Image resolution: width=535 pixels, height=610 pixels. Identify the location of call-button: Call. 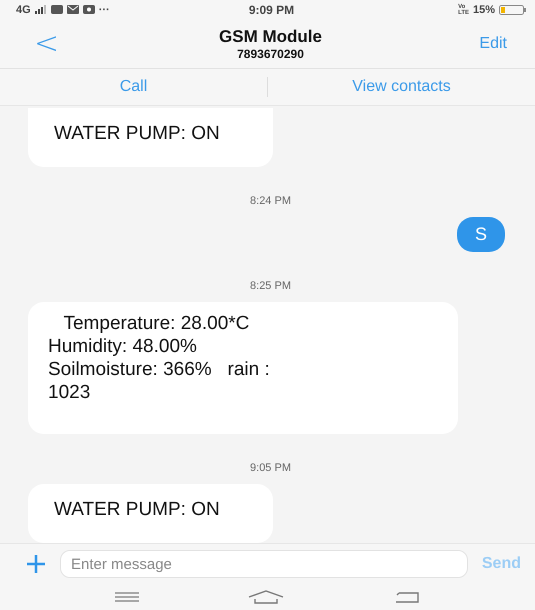
(133, 87).